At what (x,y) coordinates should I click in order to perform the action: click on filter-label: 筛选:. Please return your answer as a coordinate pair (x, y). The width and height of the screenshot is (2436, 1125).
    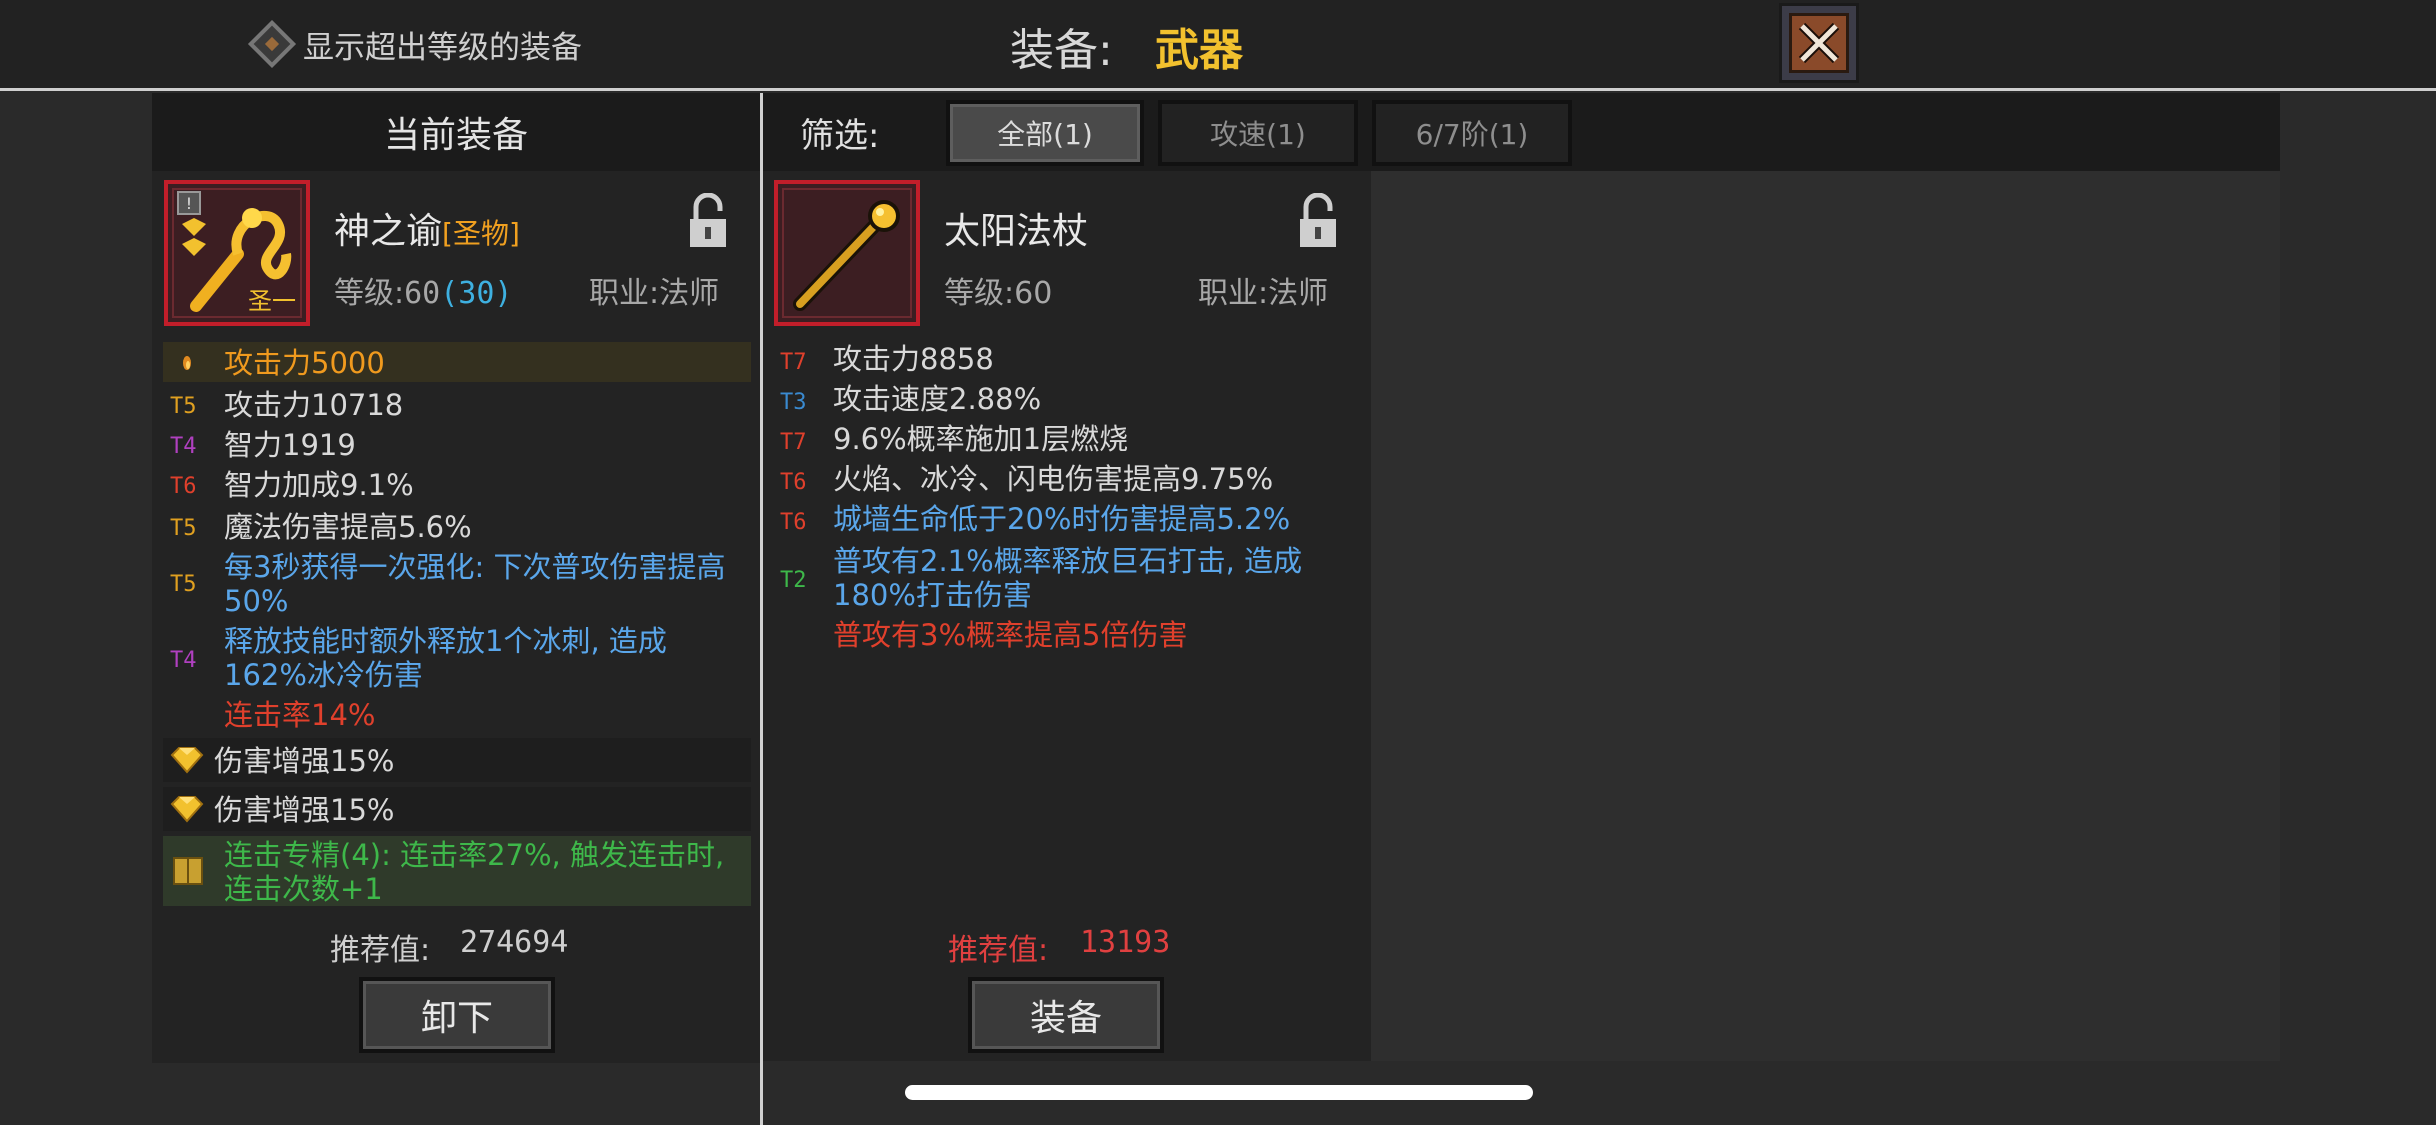
    Looking at the image, I should click on (840, 136).